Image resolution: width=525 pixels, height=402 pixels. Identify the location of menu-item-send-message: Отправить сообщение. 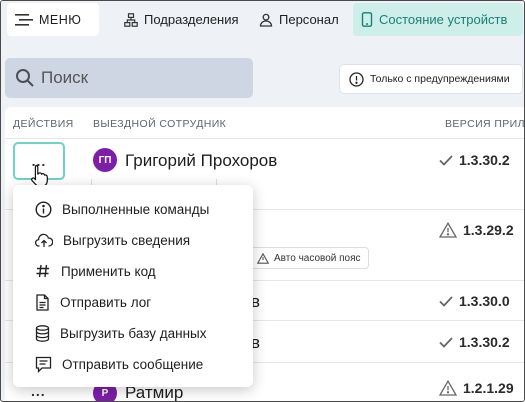
(133, 364).